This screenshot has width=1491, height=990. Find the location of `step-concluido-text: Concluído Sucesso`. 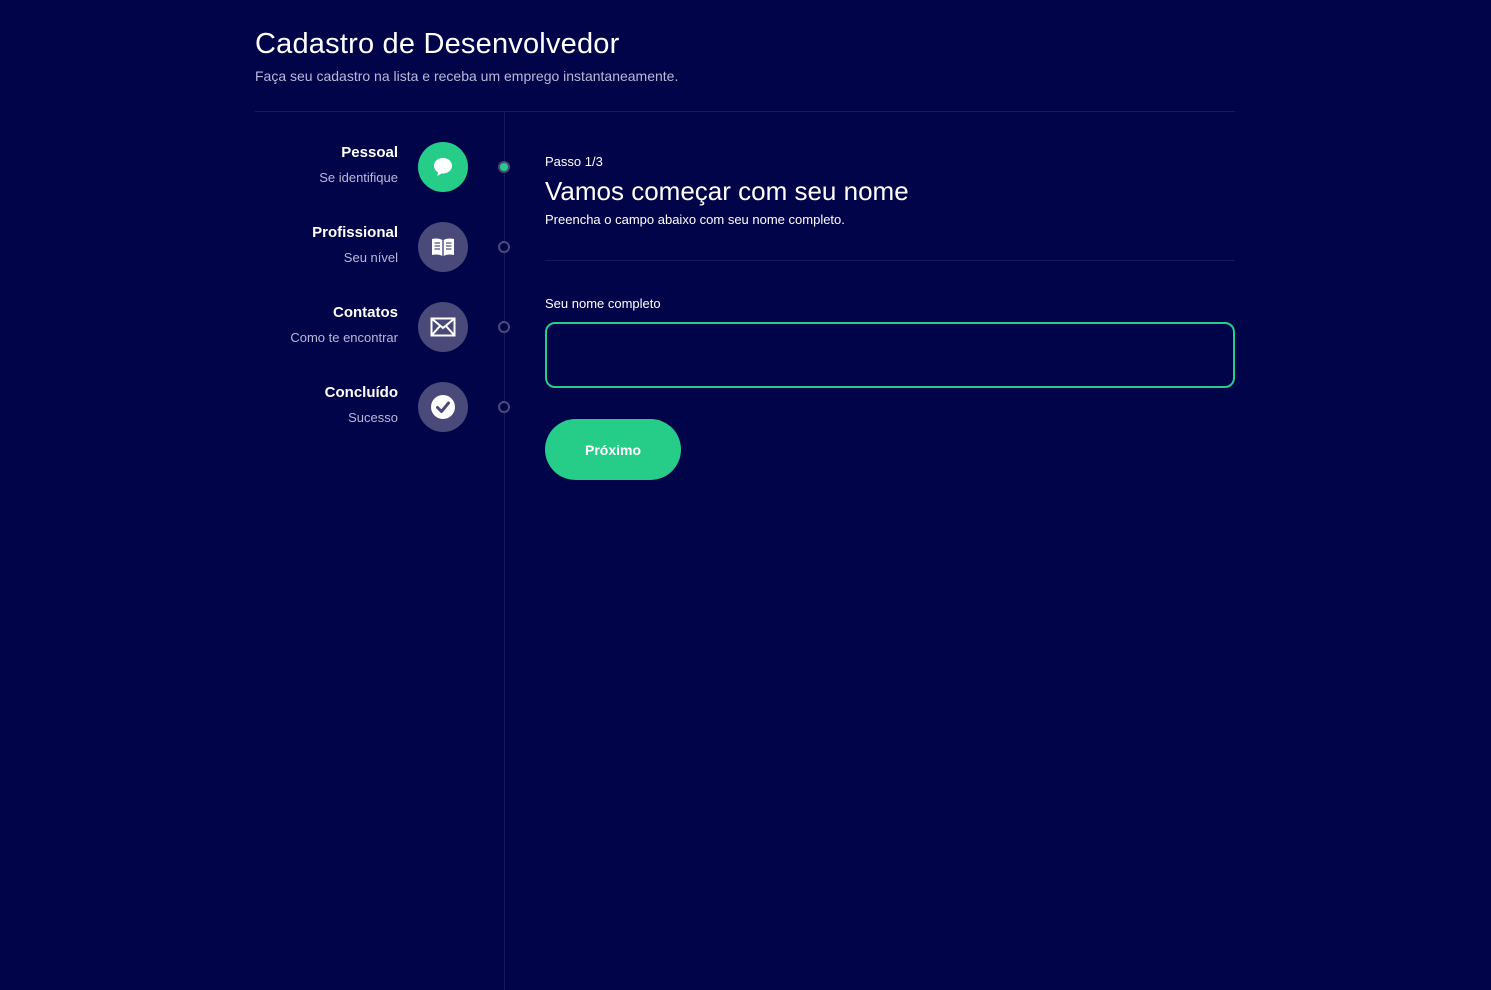

step-concluido-text: Concluído Sucesso is located at coordinates (361, 405).